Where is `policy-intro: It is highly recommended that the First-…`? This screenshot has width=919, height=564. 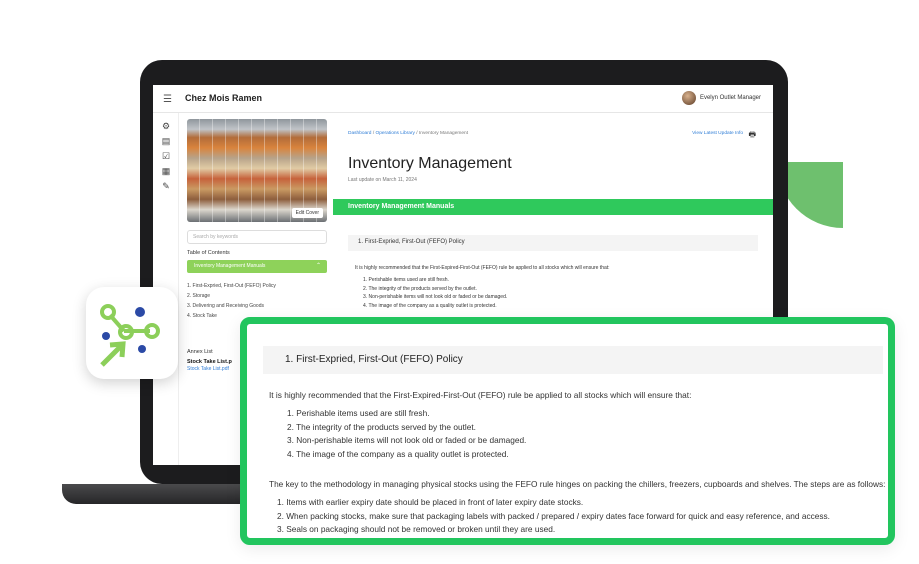
policy-intro: It is highly recommended that the First-… is located at coordinates (482, 268).